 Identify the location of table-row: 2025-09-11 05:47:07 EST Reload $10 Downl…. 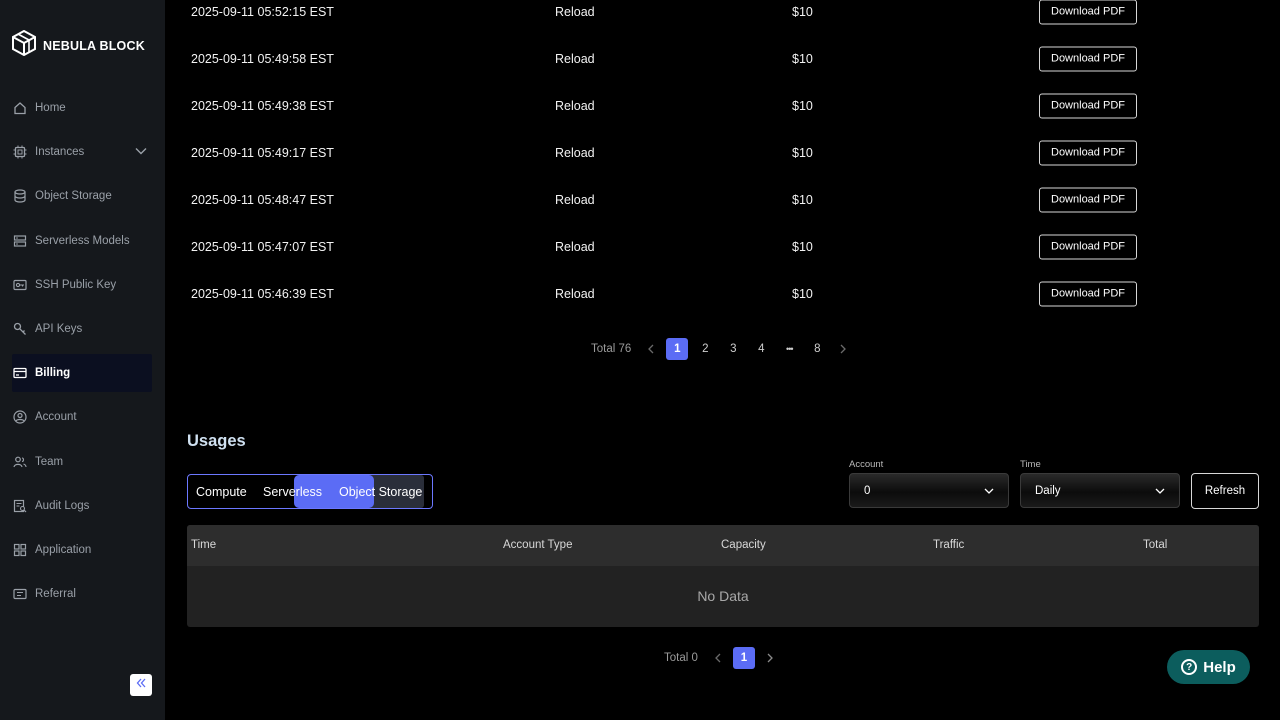
(722, 246).